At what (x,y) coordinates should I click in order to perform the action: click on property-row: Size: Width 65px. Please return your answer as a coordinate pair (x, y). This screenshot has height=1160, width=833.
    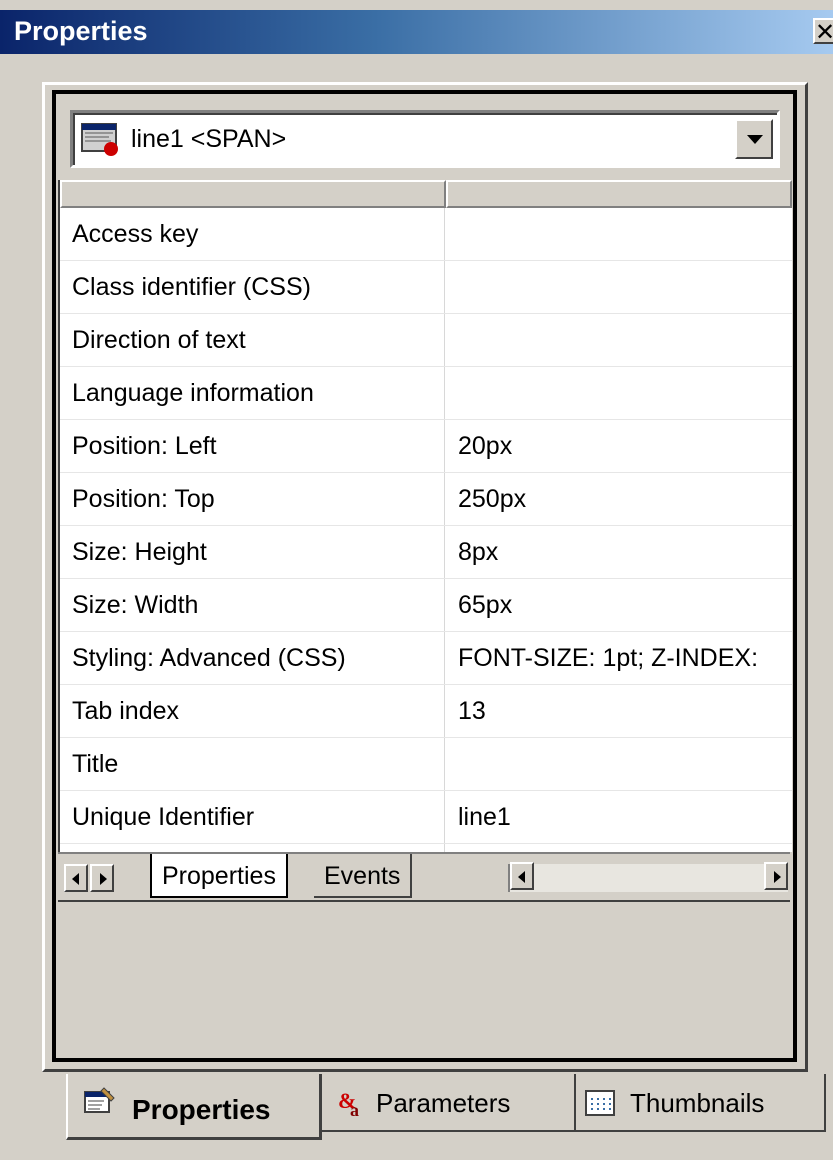
    Looking at the image, I should click on (426, 605).